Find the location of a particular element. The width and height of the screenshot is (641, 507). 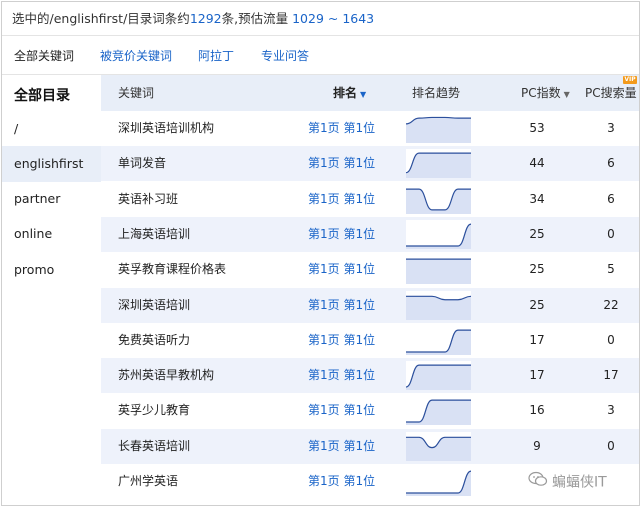

sidebar-item-promo: promo is located at coordinates (51, 270).